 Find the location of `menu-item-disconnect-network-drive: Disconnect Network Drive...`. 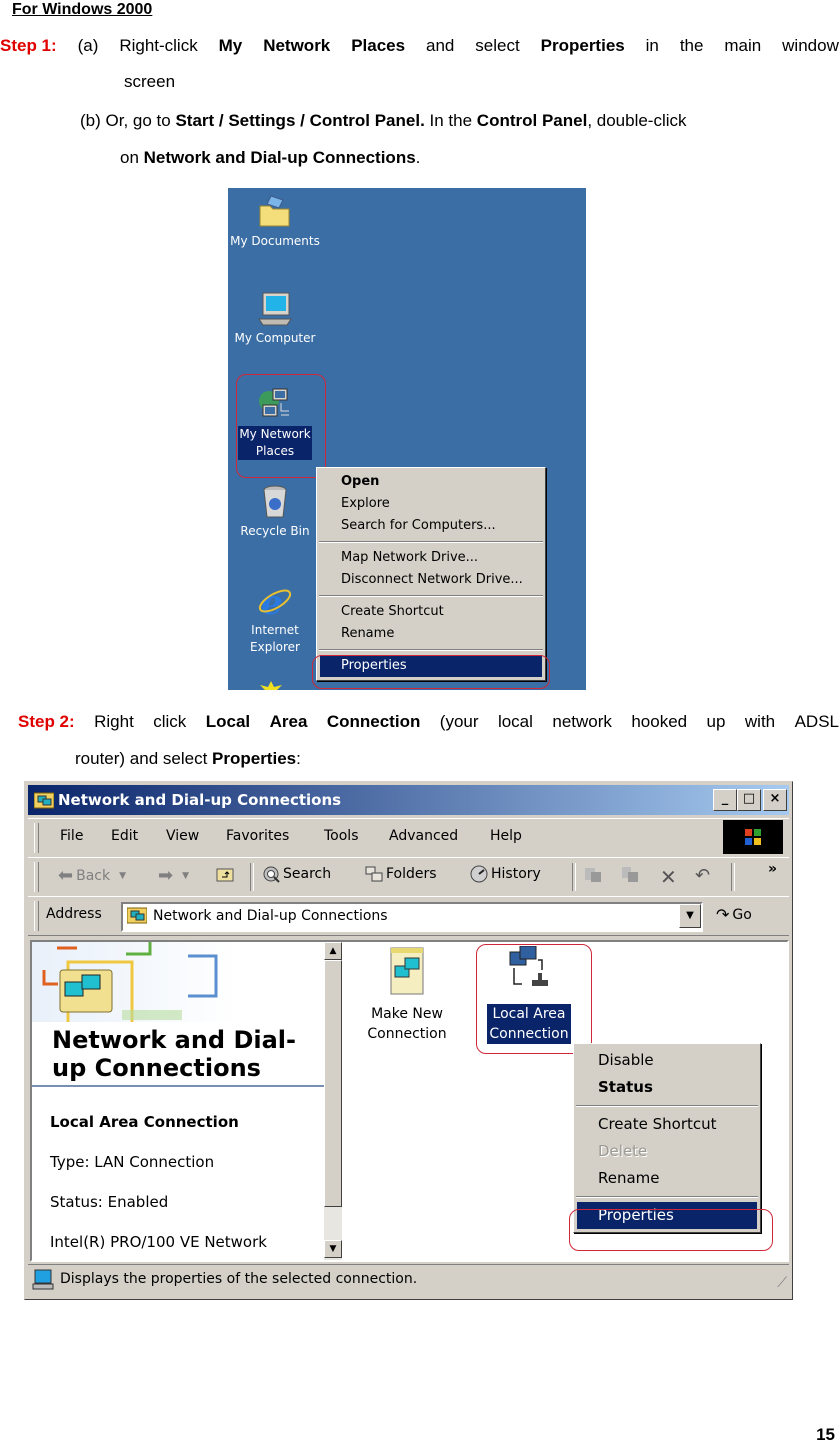

menu-item-disconnect-network-drive: Disconnect Network Drive... is located at coordinates (431, 580).